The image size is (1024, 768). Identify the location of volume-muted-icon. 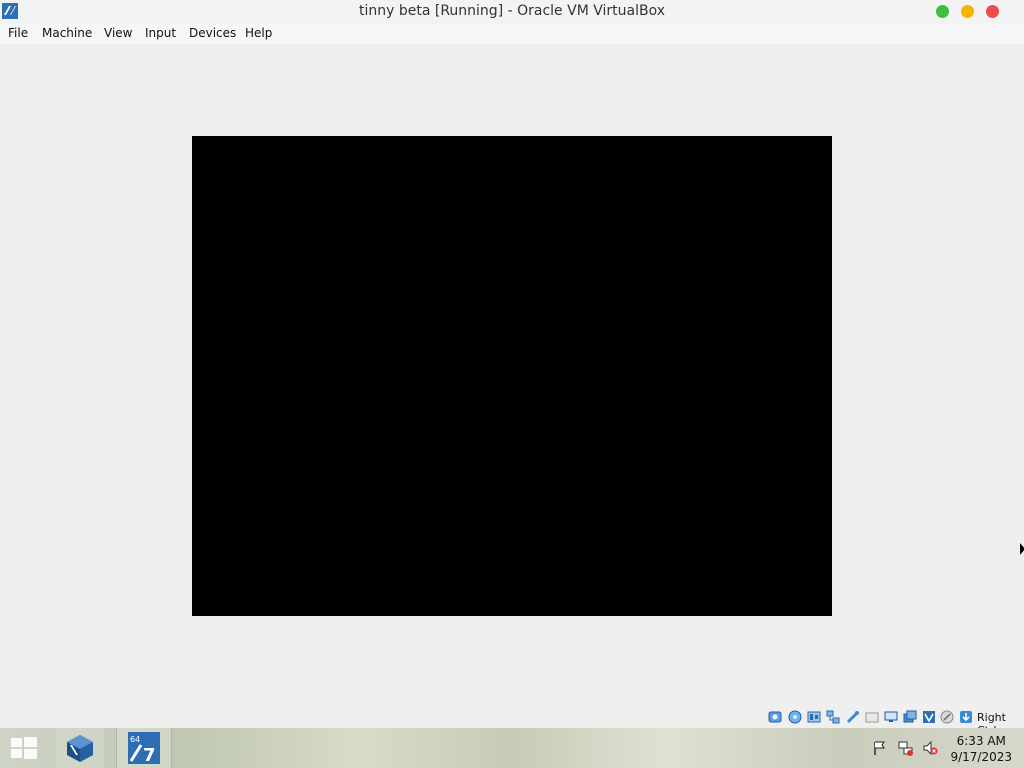
(930, 748).